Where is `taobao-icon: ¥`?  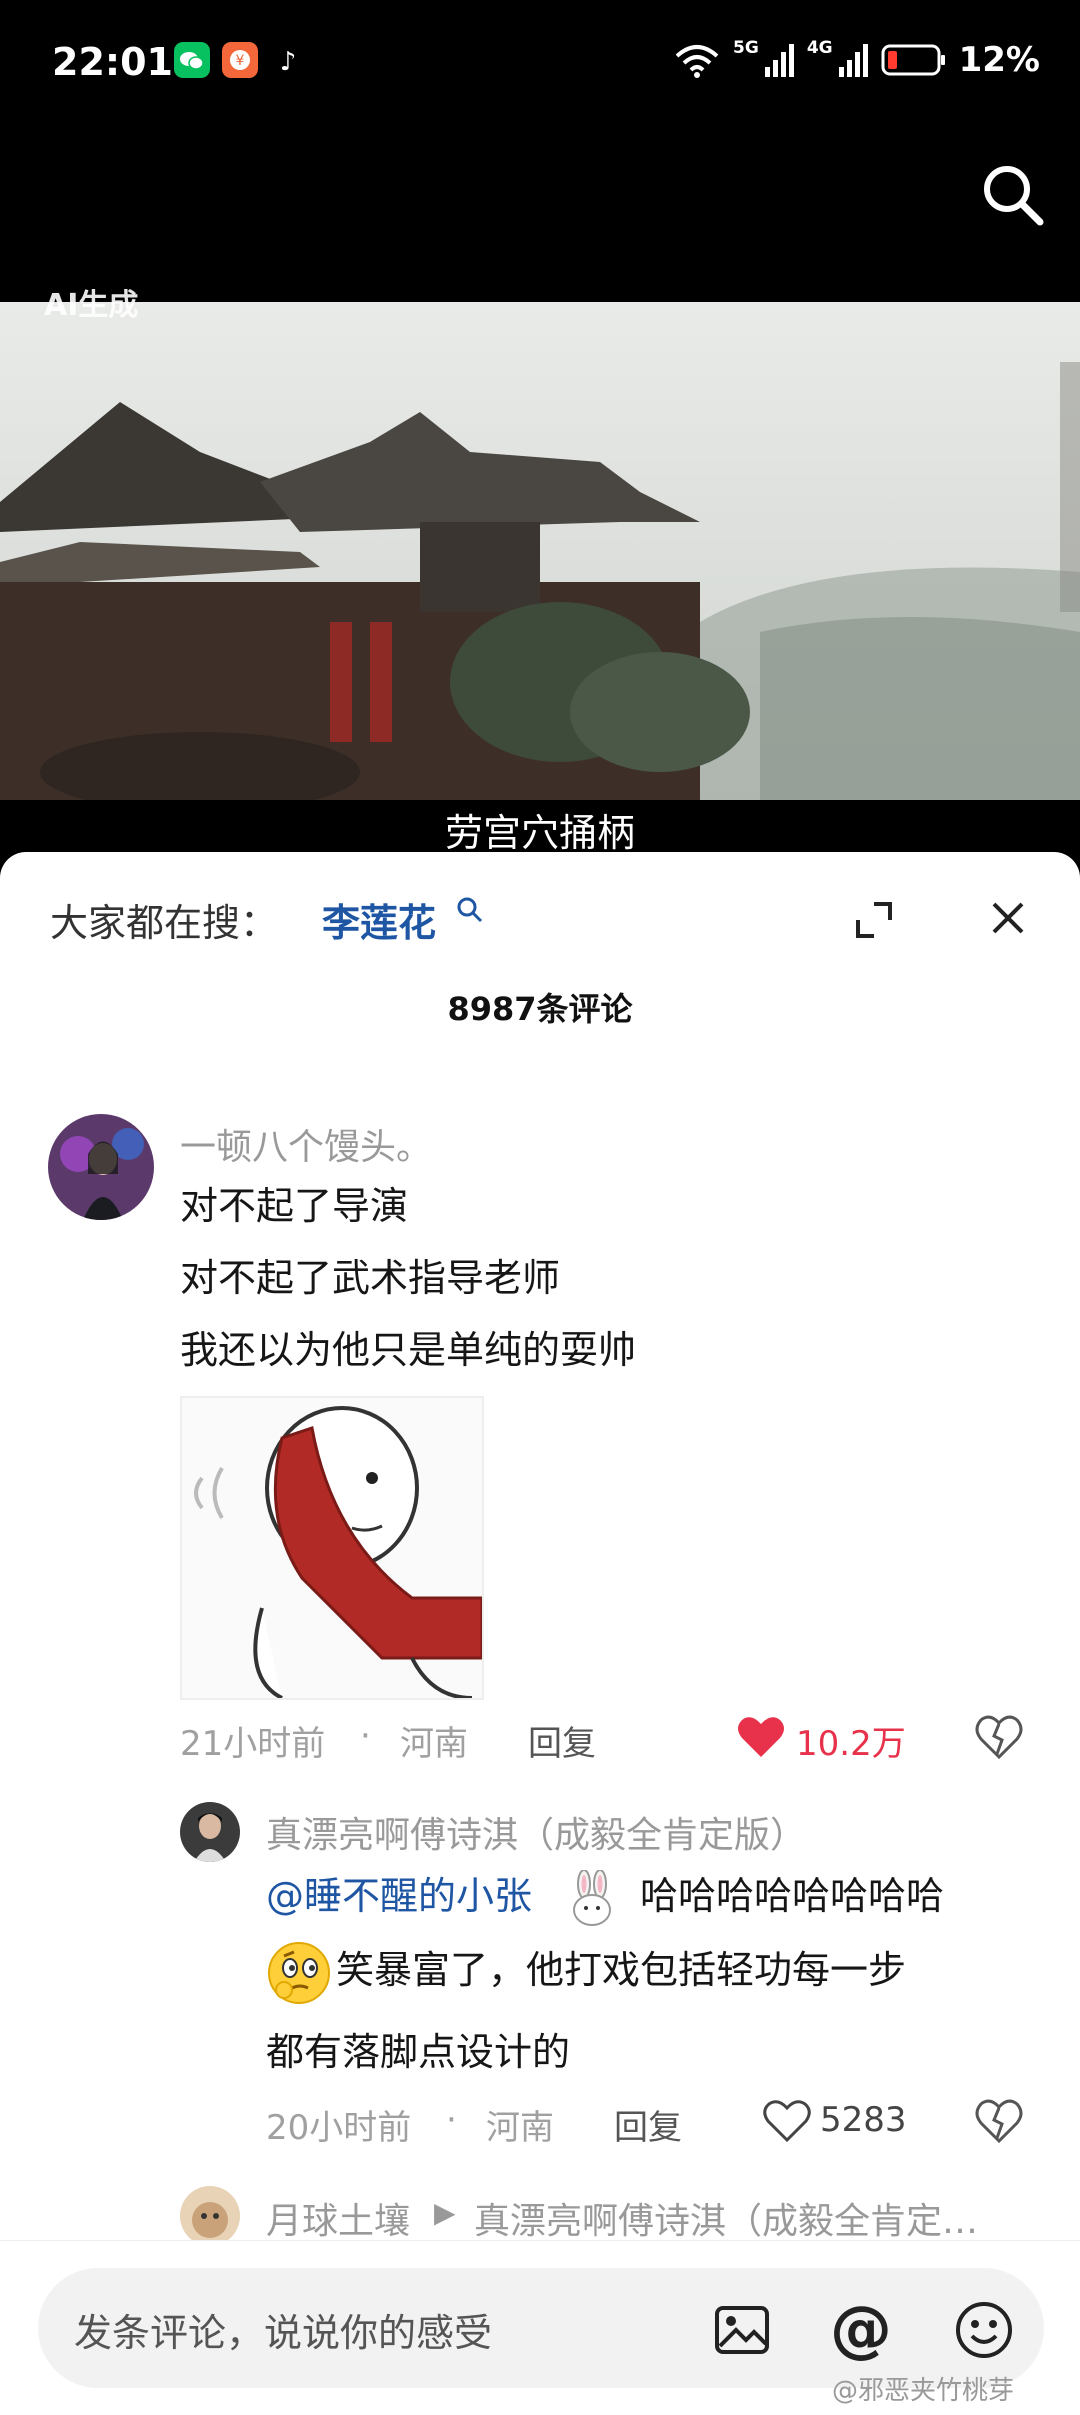 taobao-icon: ¥ is located at coordinates (240, 60).